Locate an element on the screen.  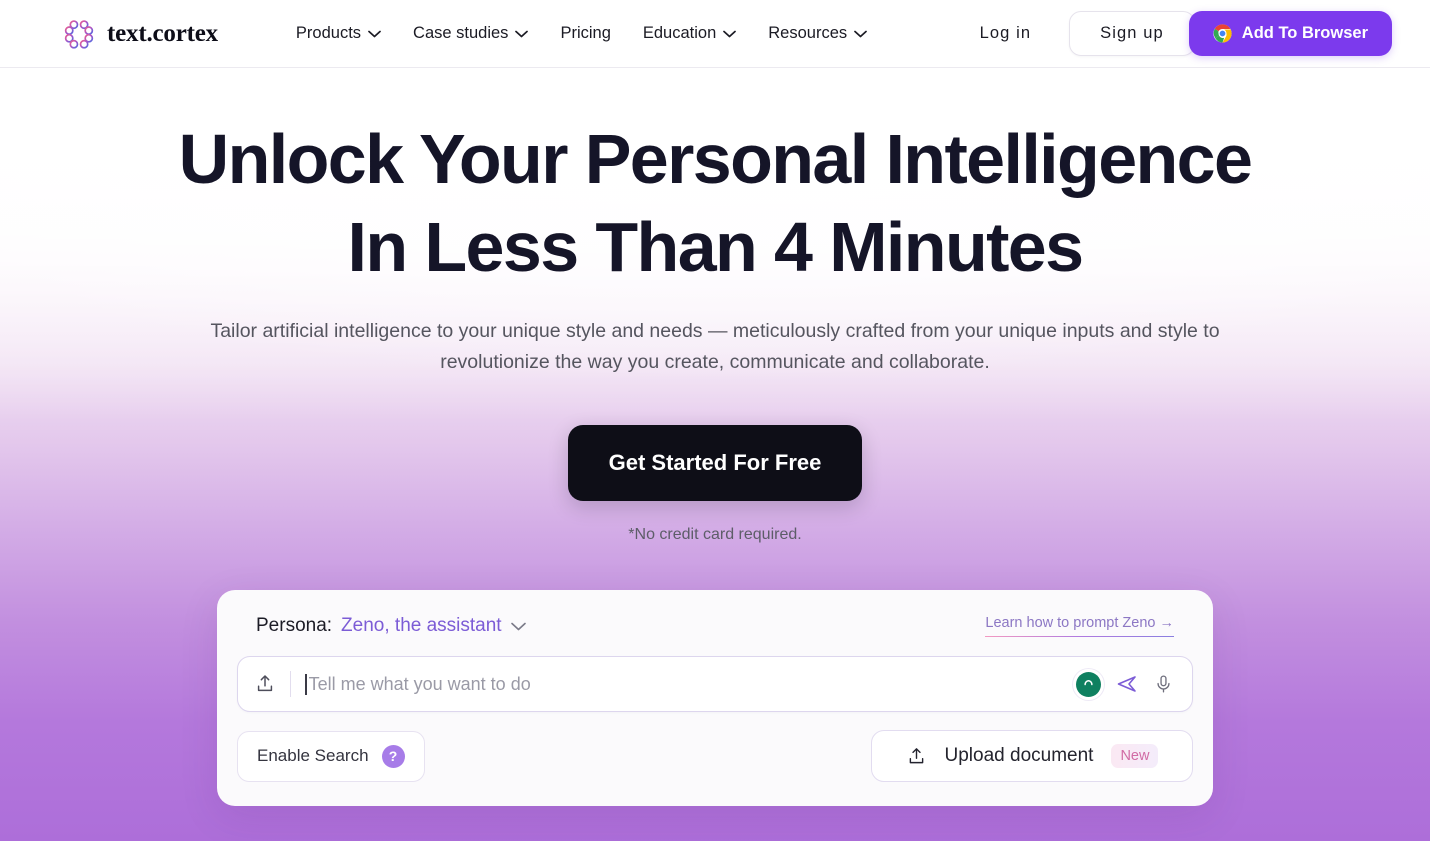
nav-label: Case studies is located at coordinates (461, 33).